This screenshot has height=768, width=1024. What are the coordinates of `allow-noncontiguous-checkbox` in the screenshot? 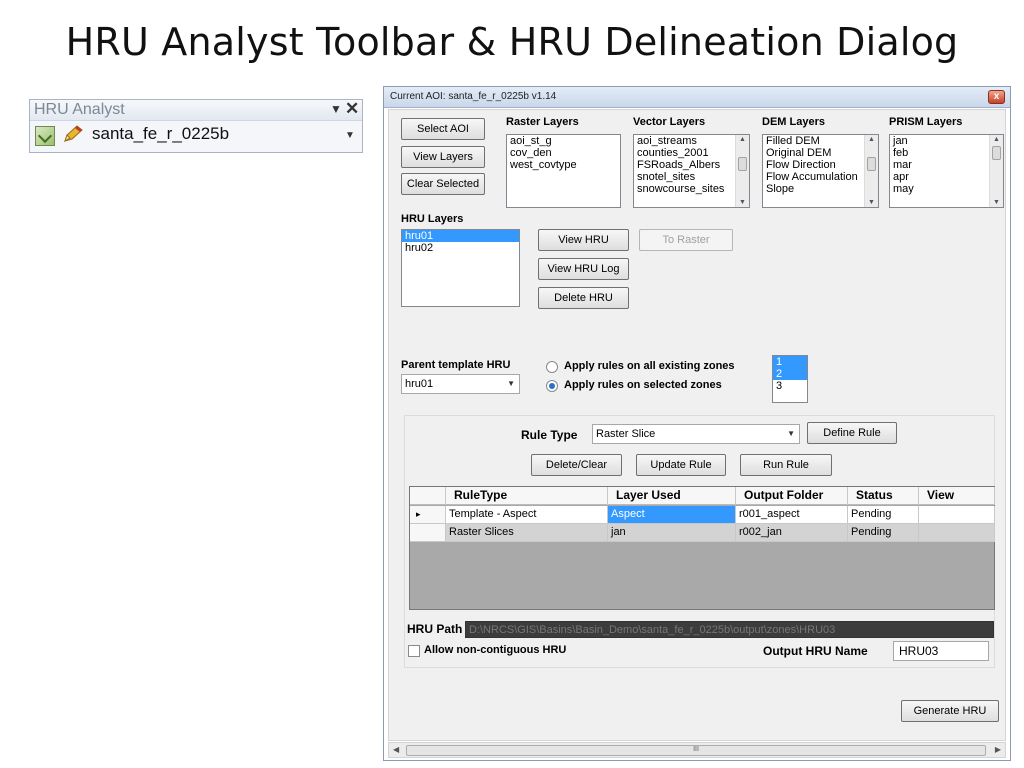 It's located at (414, 651).